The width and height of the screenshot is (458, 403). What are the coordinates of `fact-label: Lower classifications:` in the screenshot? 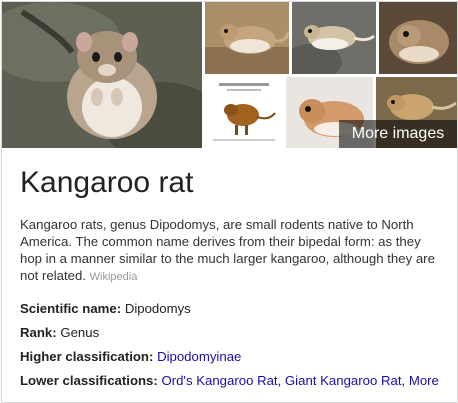 It's located at (89, 380).